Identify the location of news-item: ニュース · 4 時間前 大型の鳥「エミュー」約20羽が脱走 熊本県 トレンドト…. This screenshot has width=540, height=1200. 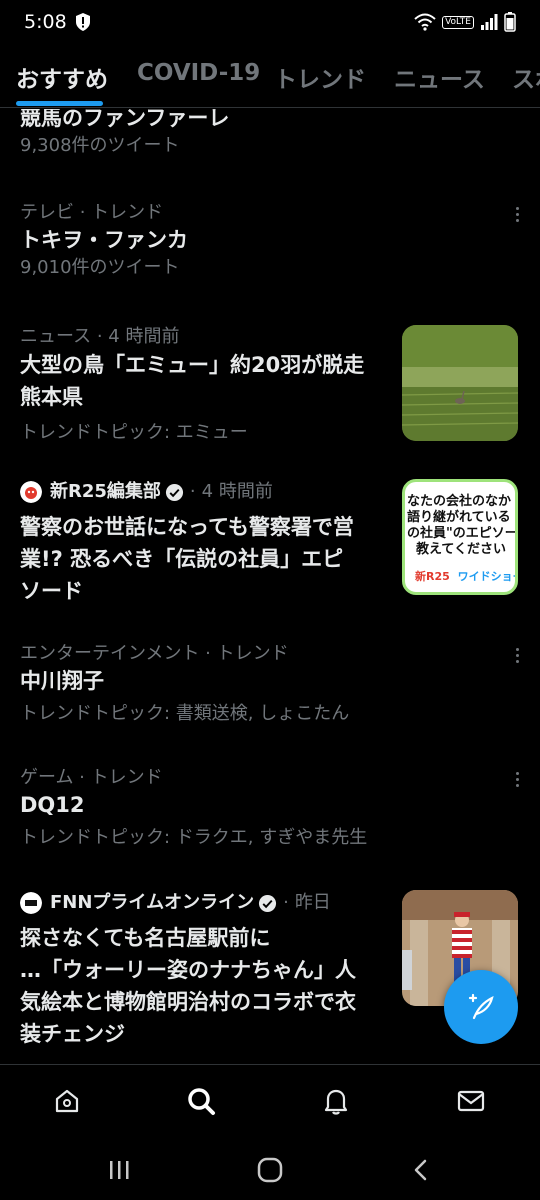
(210, 385).